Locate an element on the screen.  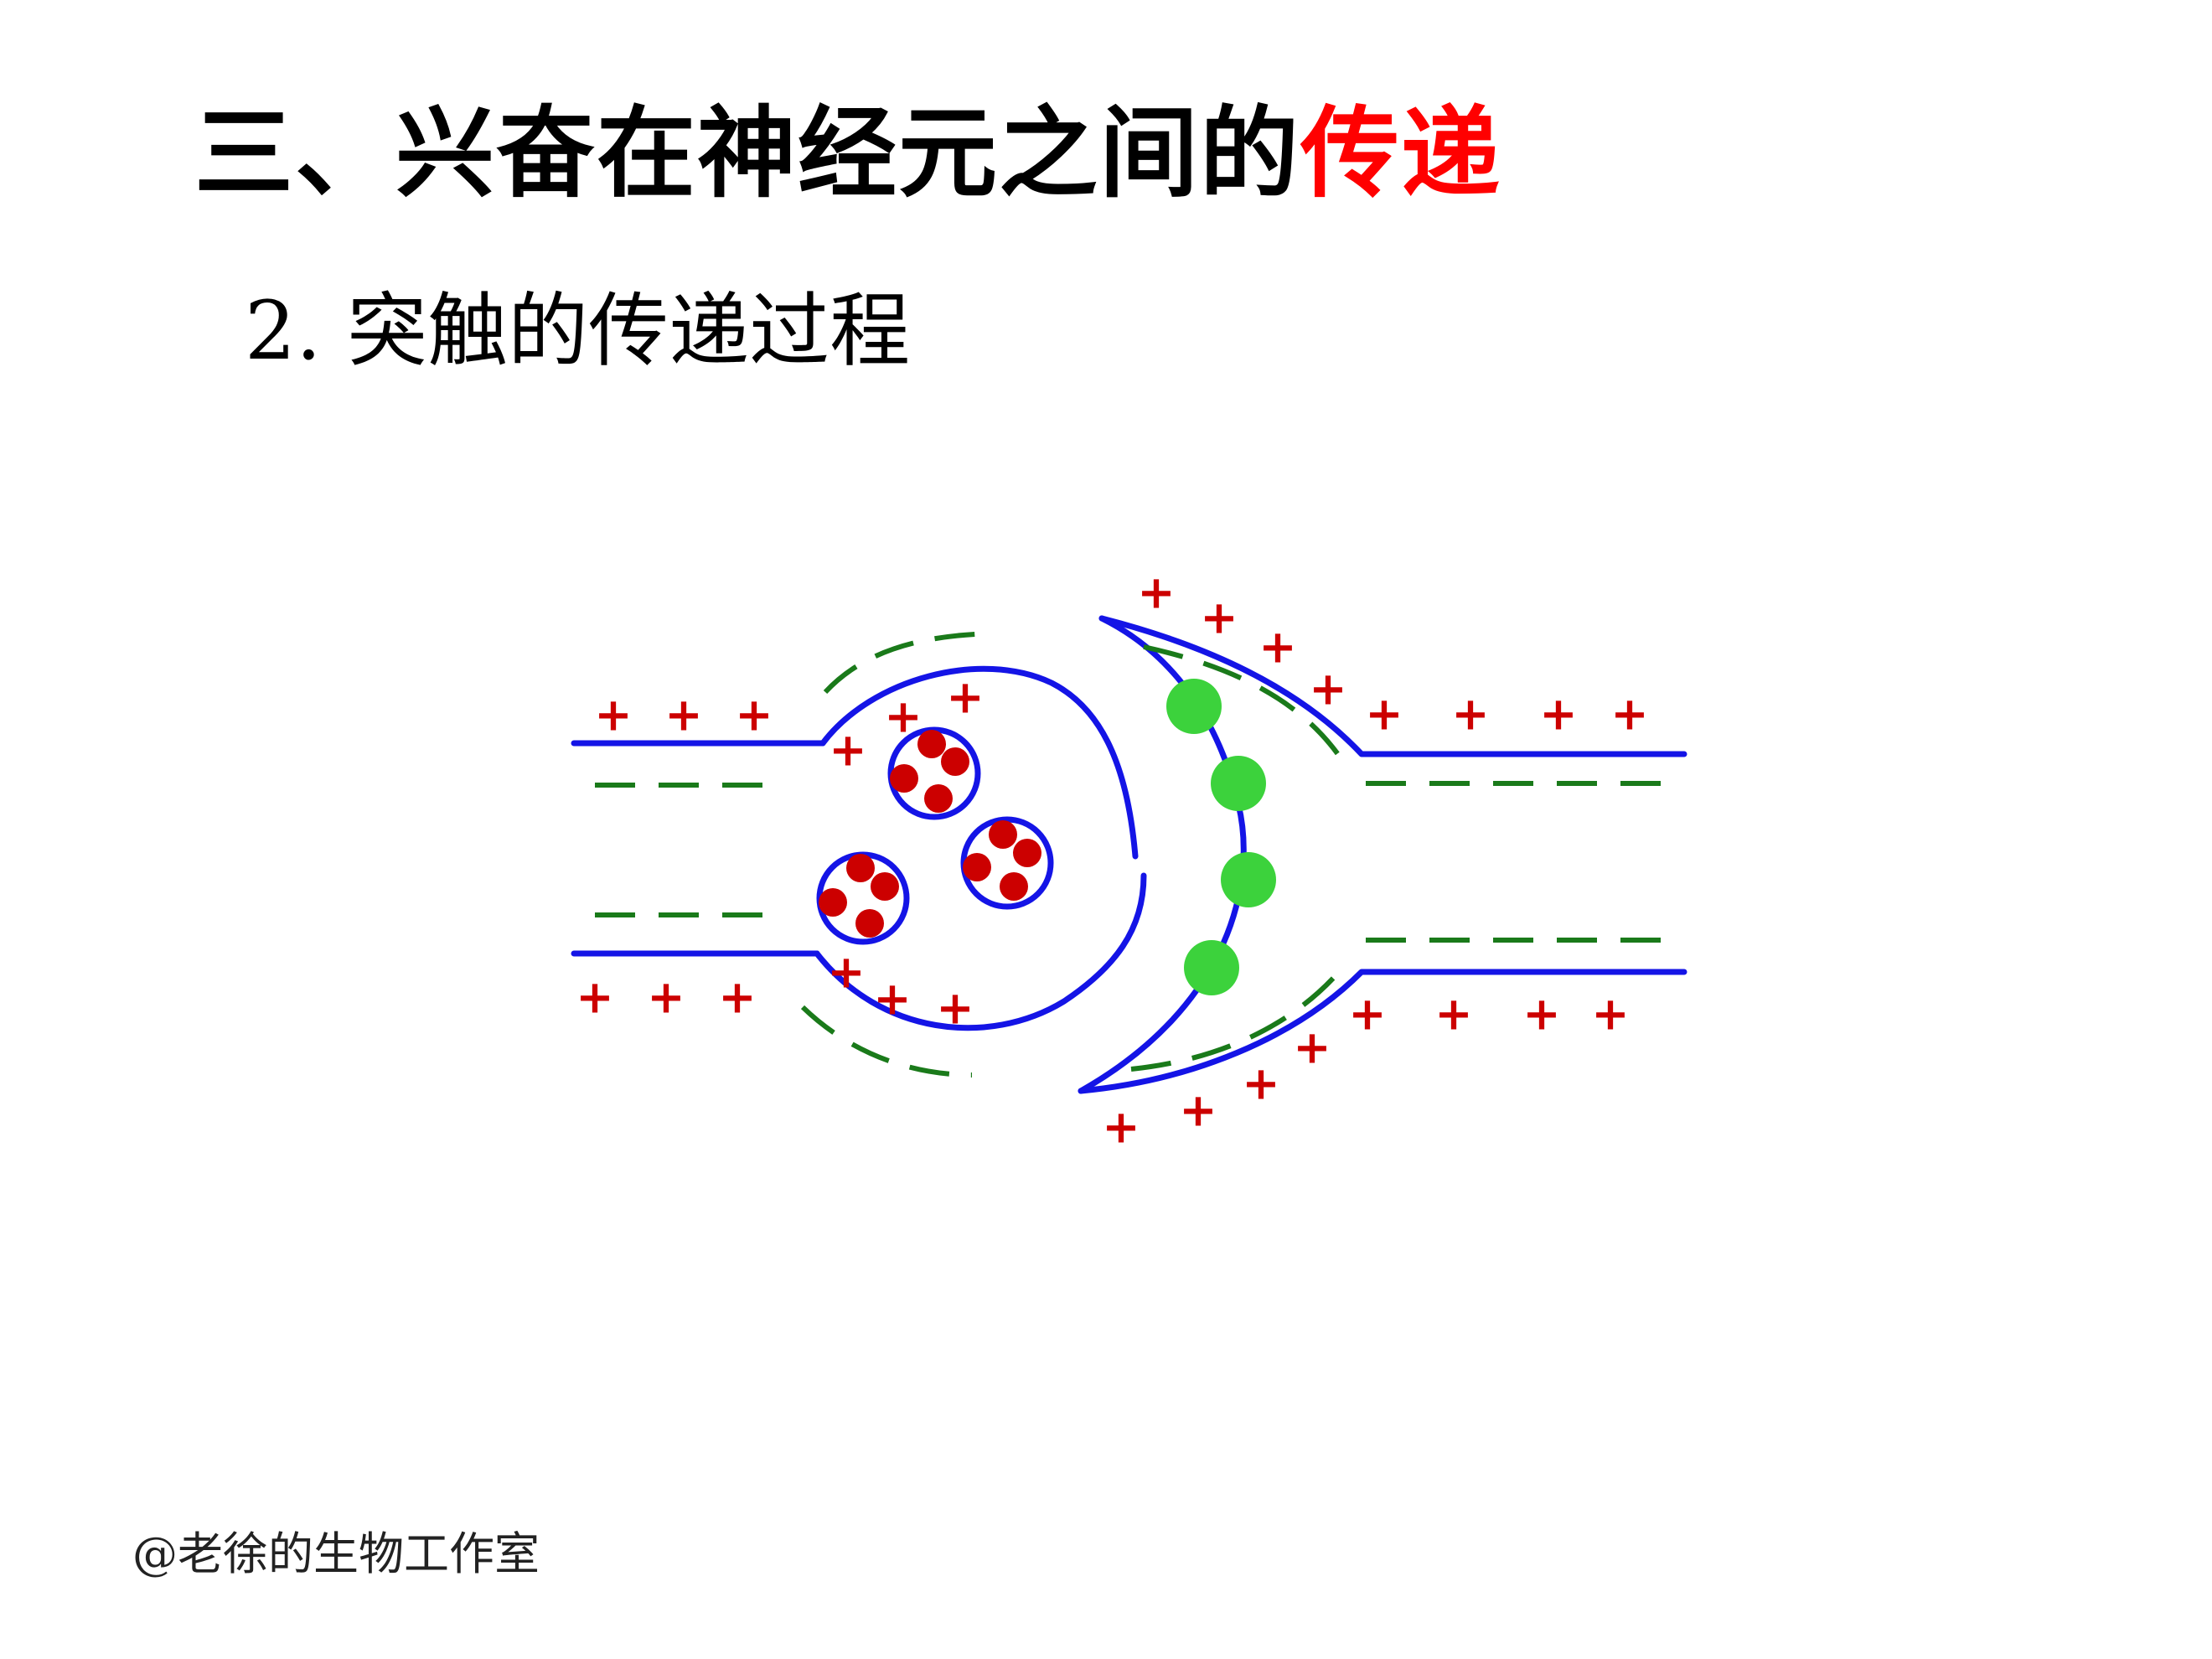
postsynaptic-membrane-inner is located at coordinates (1162, 854).